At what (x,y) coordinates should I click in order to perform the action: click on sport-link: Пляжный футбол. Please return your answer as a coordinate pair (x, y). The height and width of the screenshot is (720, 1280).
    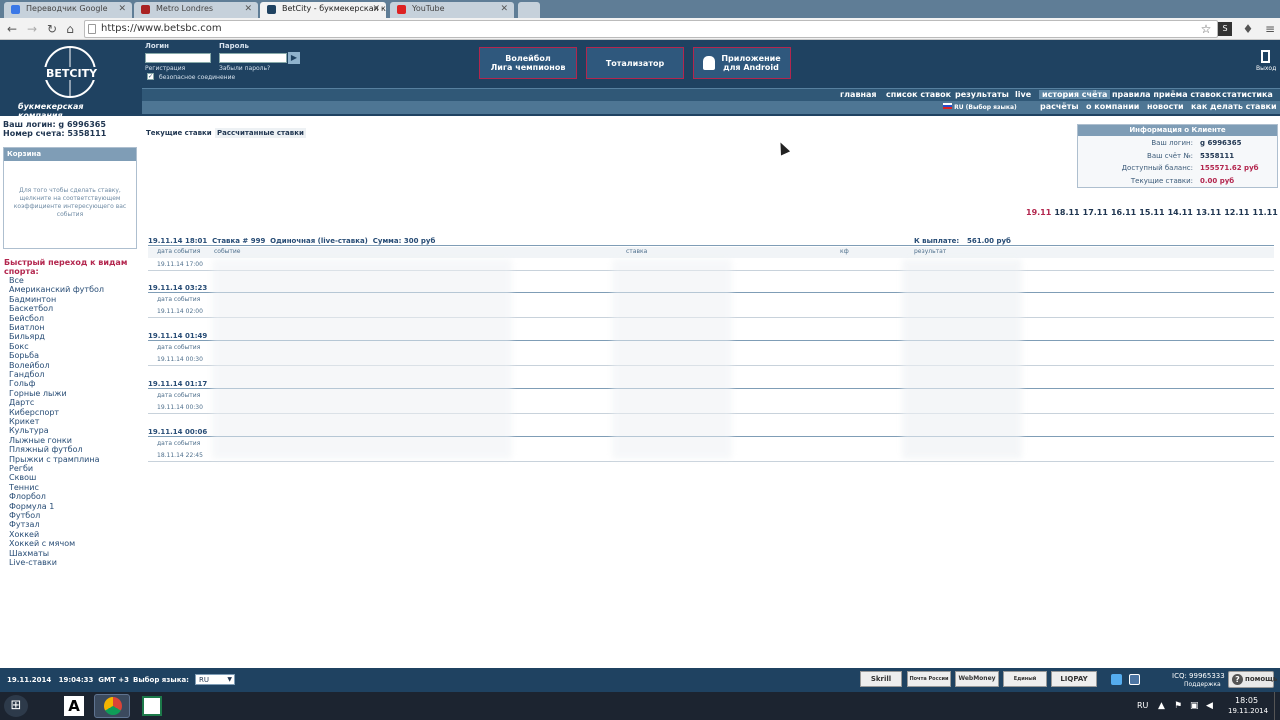
    Looking at the image, I should click on (46, 449).